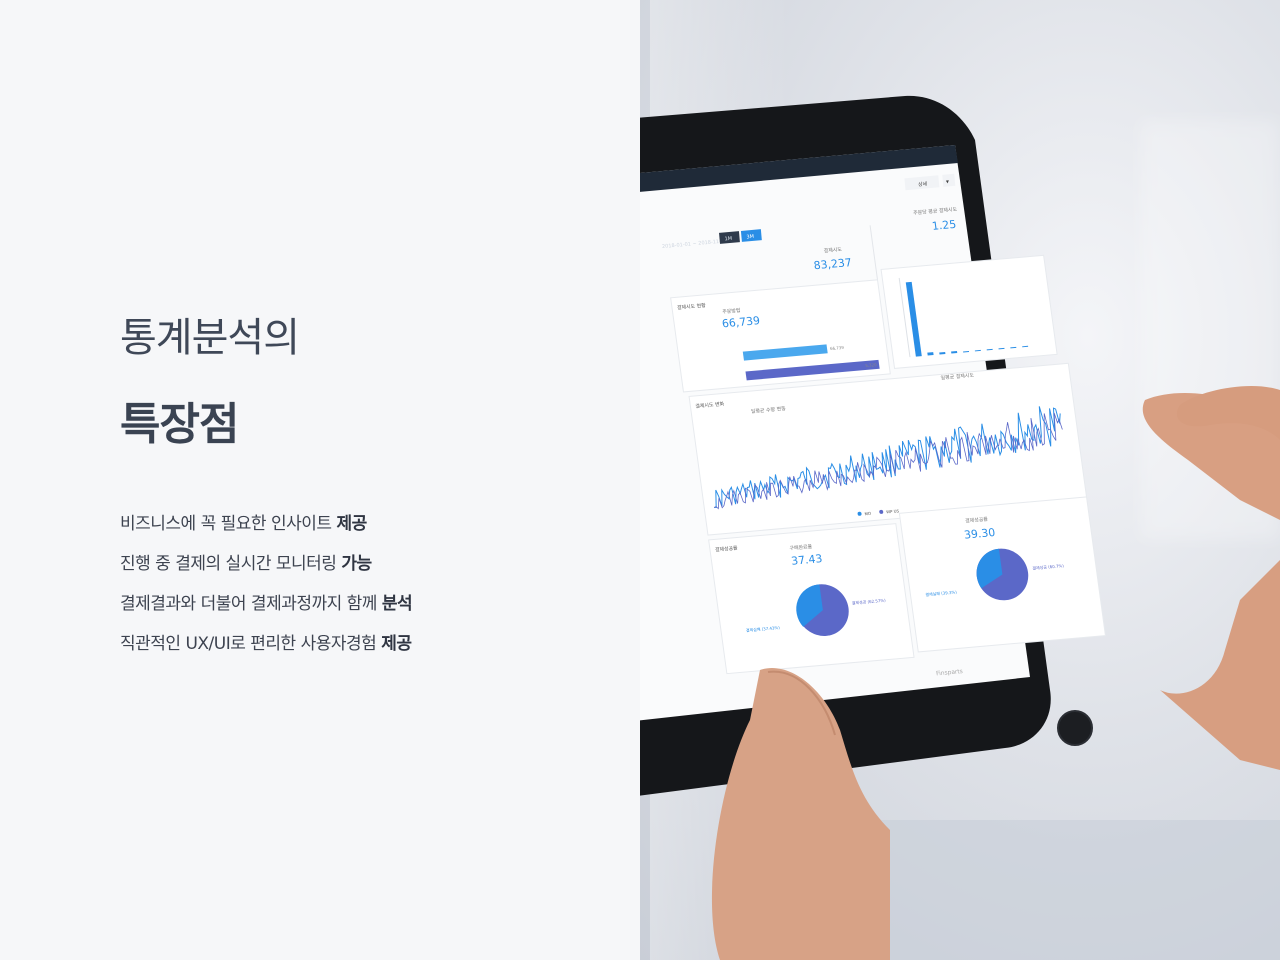  I want to click on feature-item: 결제결과와 더불어 결제과정까지 함께 분석, so click(266, 604).